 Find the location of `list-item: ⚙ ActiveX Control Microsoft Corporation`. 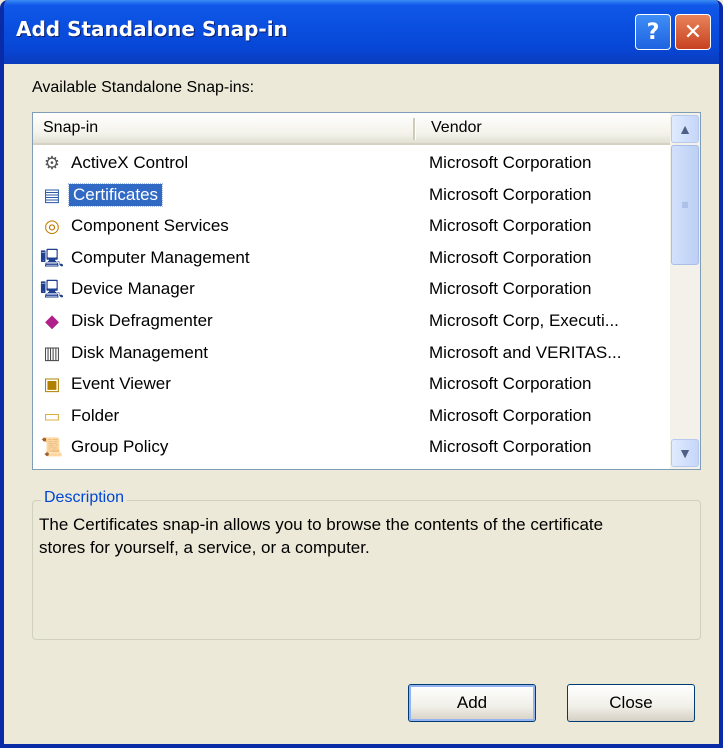

list-item: ⚙ ActiveX Control Microsoft Corporation is located at coordinates (351, 163).